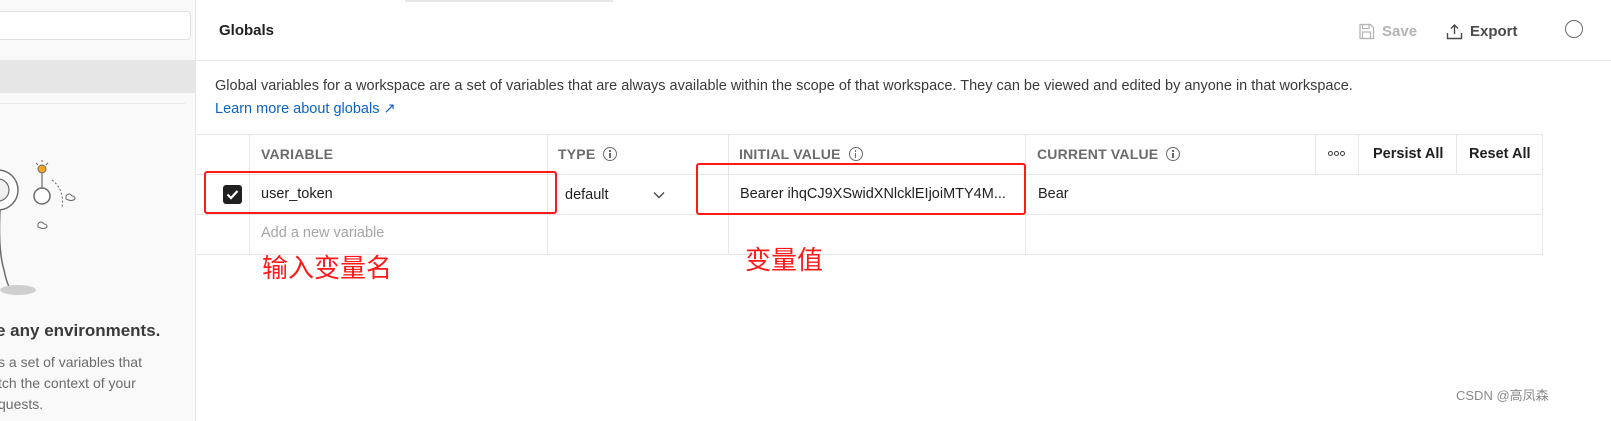 The height and width of the screenshot is (421, 1611). Describe the element at coordinates (327, 268) in the screenshot. I see `annotation-label-variable-name: 输入变量名` at that location.